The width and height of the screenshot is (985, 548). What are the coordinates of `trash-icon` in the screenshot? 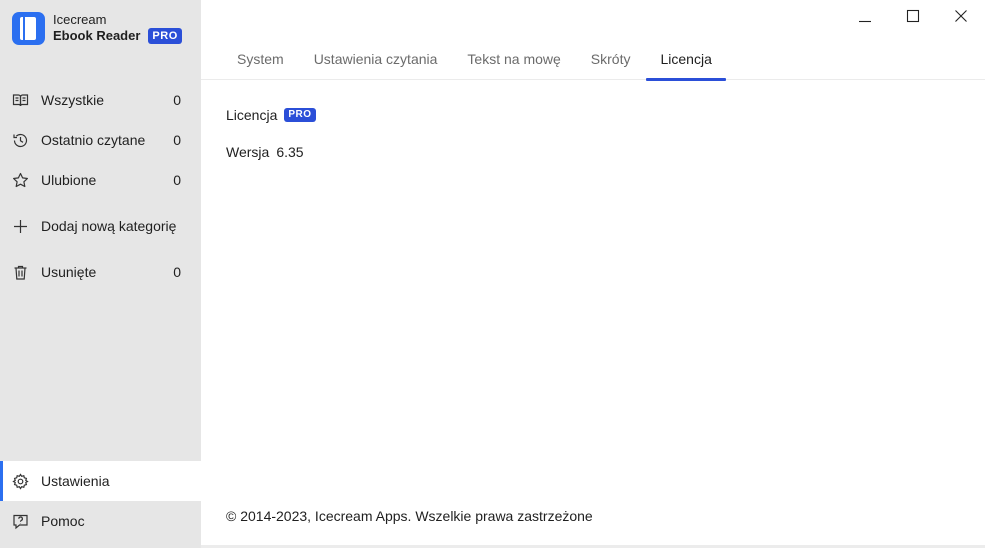 It's located at (20, 272).